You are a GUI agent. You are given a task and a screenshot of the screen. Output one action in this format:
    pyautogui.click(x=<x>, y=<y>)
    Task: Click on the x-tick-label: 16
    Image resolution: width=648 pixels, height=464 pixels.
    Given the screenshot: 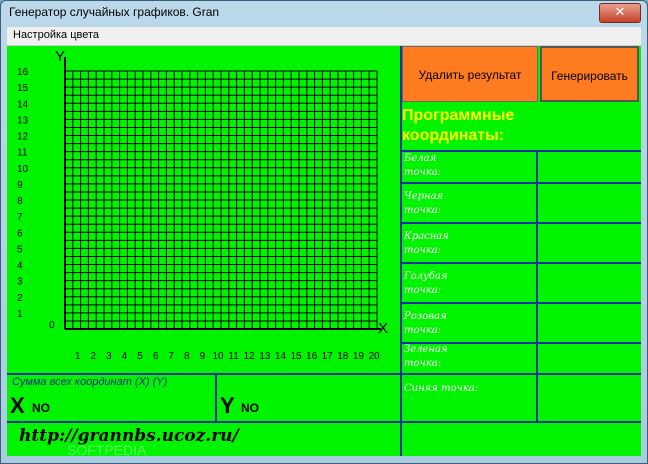 What is the action you would take?
    pyautogui.click(x=312, y=356)
    